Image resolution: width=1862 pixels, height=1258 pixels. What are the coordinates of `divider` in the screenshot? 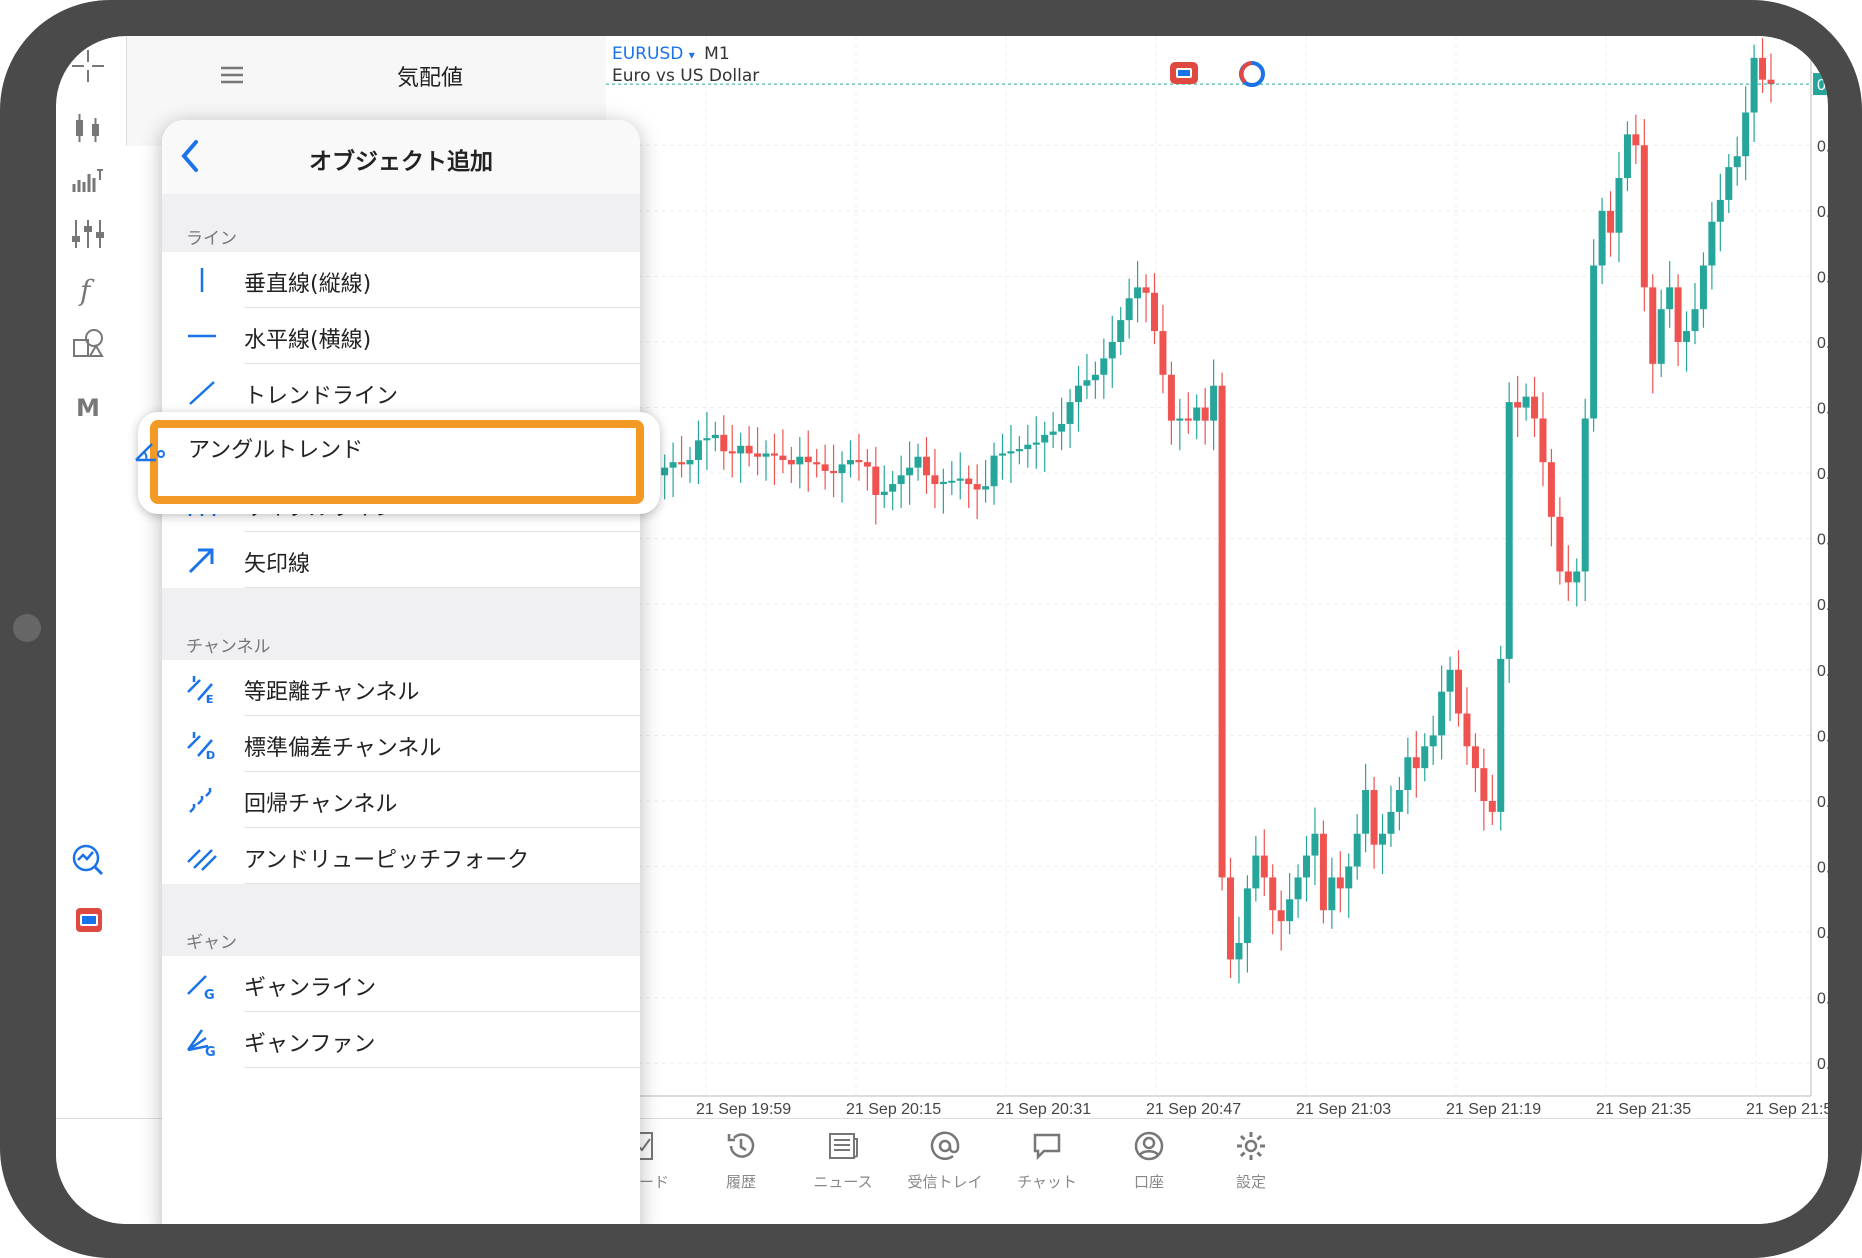 It's located at (442, 1067).